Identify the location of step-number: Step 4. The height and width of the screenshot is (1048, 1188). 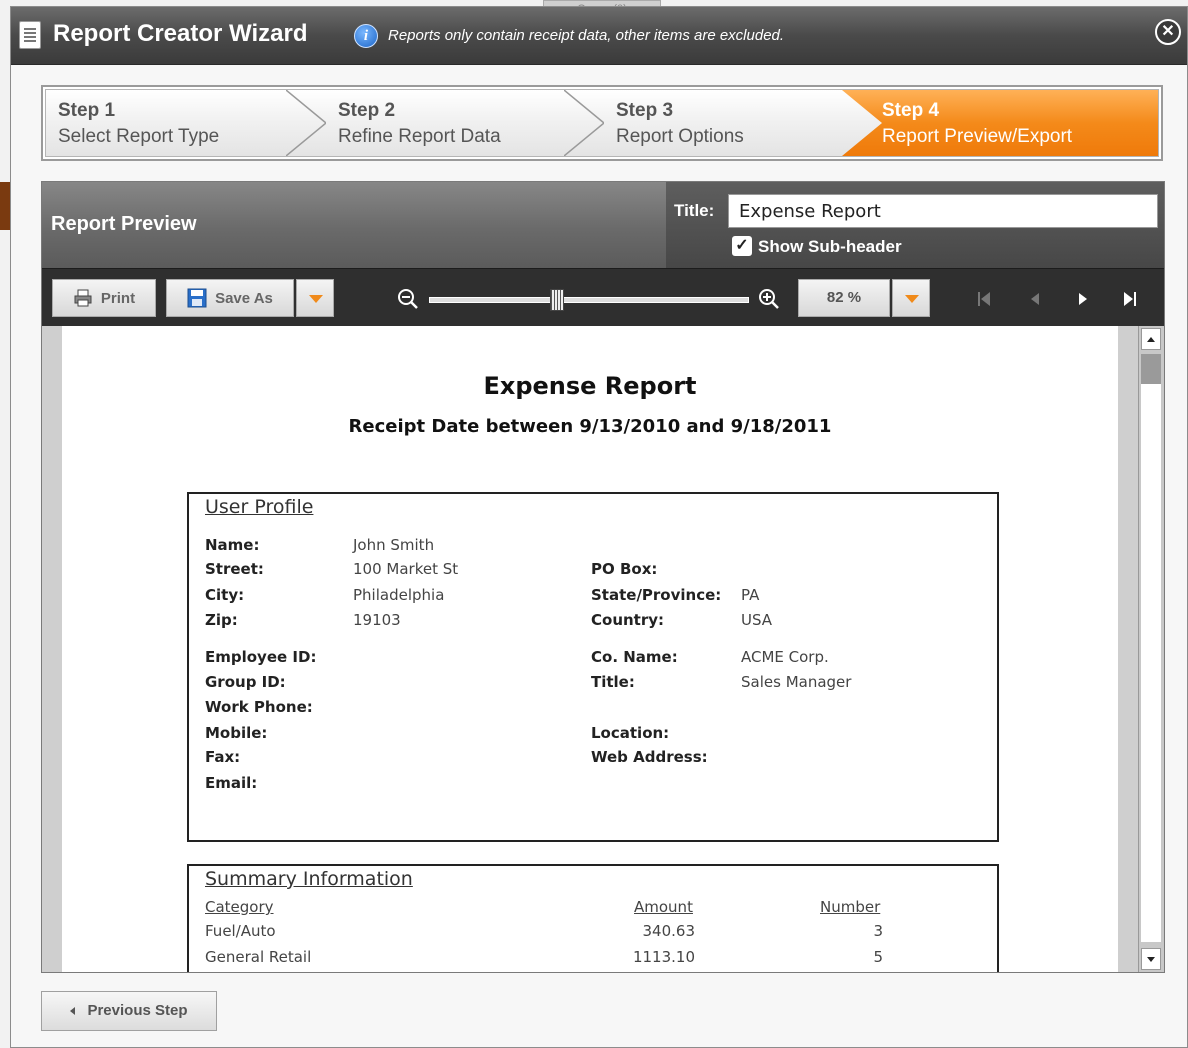
(911, 110).